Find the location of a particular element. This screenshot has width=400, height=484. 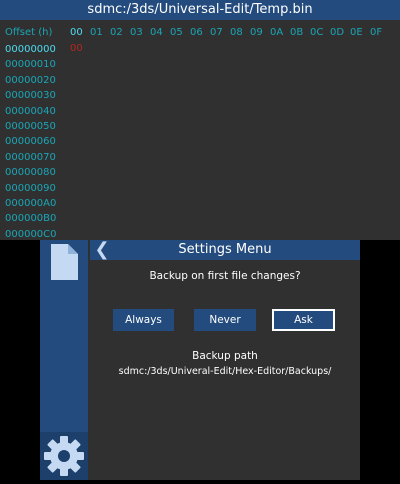

column-header: 0A is located at coordinates (277, 32).